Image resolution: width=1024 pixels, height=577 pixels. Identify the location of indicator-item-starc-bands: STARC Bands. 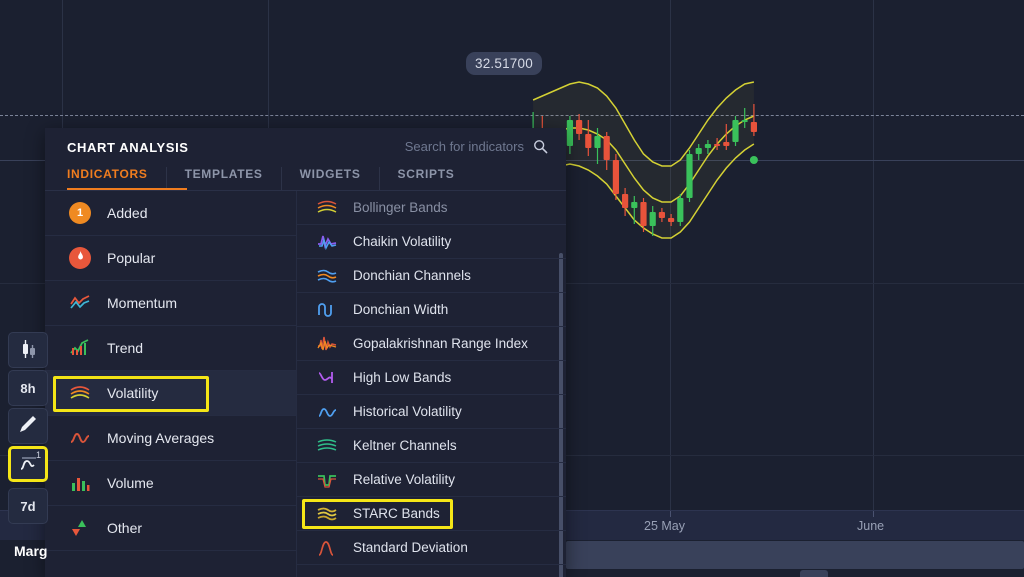
(431, 514).